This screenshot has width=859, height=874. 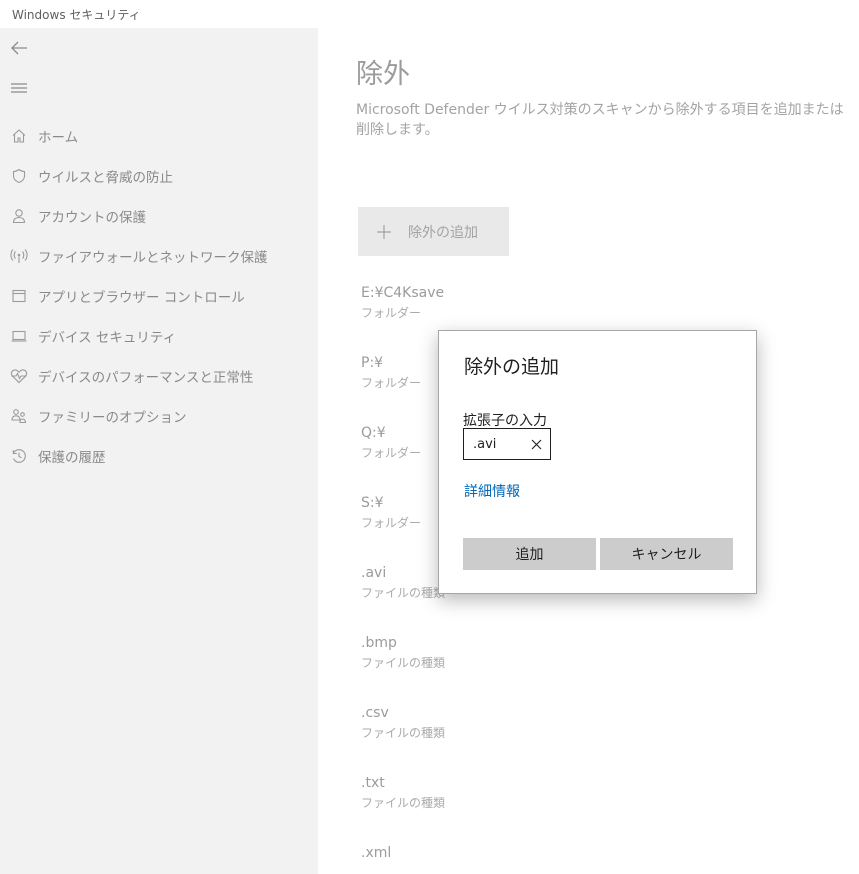 I want to click on close-icon, so click(x=536, y=444).